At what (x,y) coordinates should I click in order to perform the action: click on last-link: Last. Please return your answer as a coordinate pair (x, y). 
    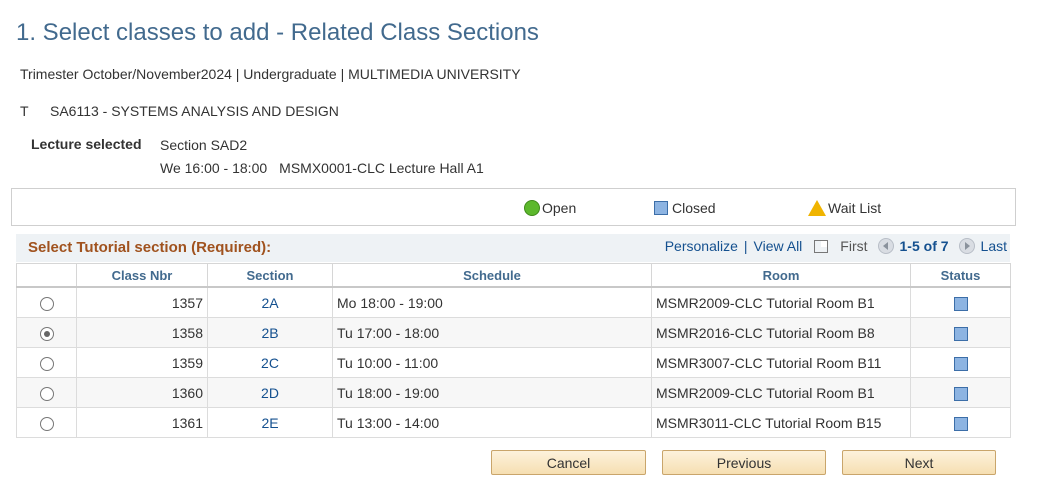
    Looking at the image, I should click on (994, 246).